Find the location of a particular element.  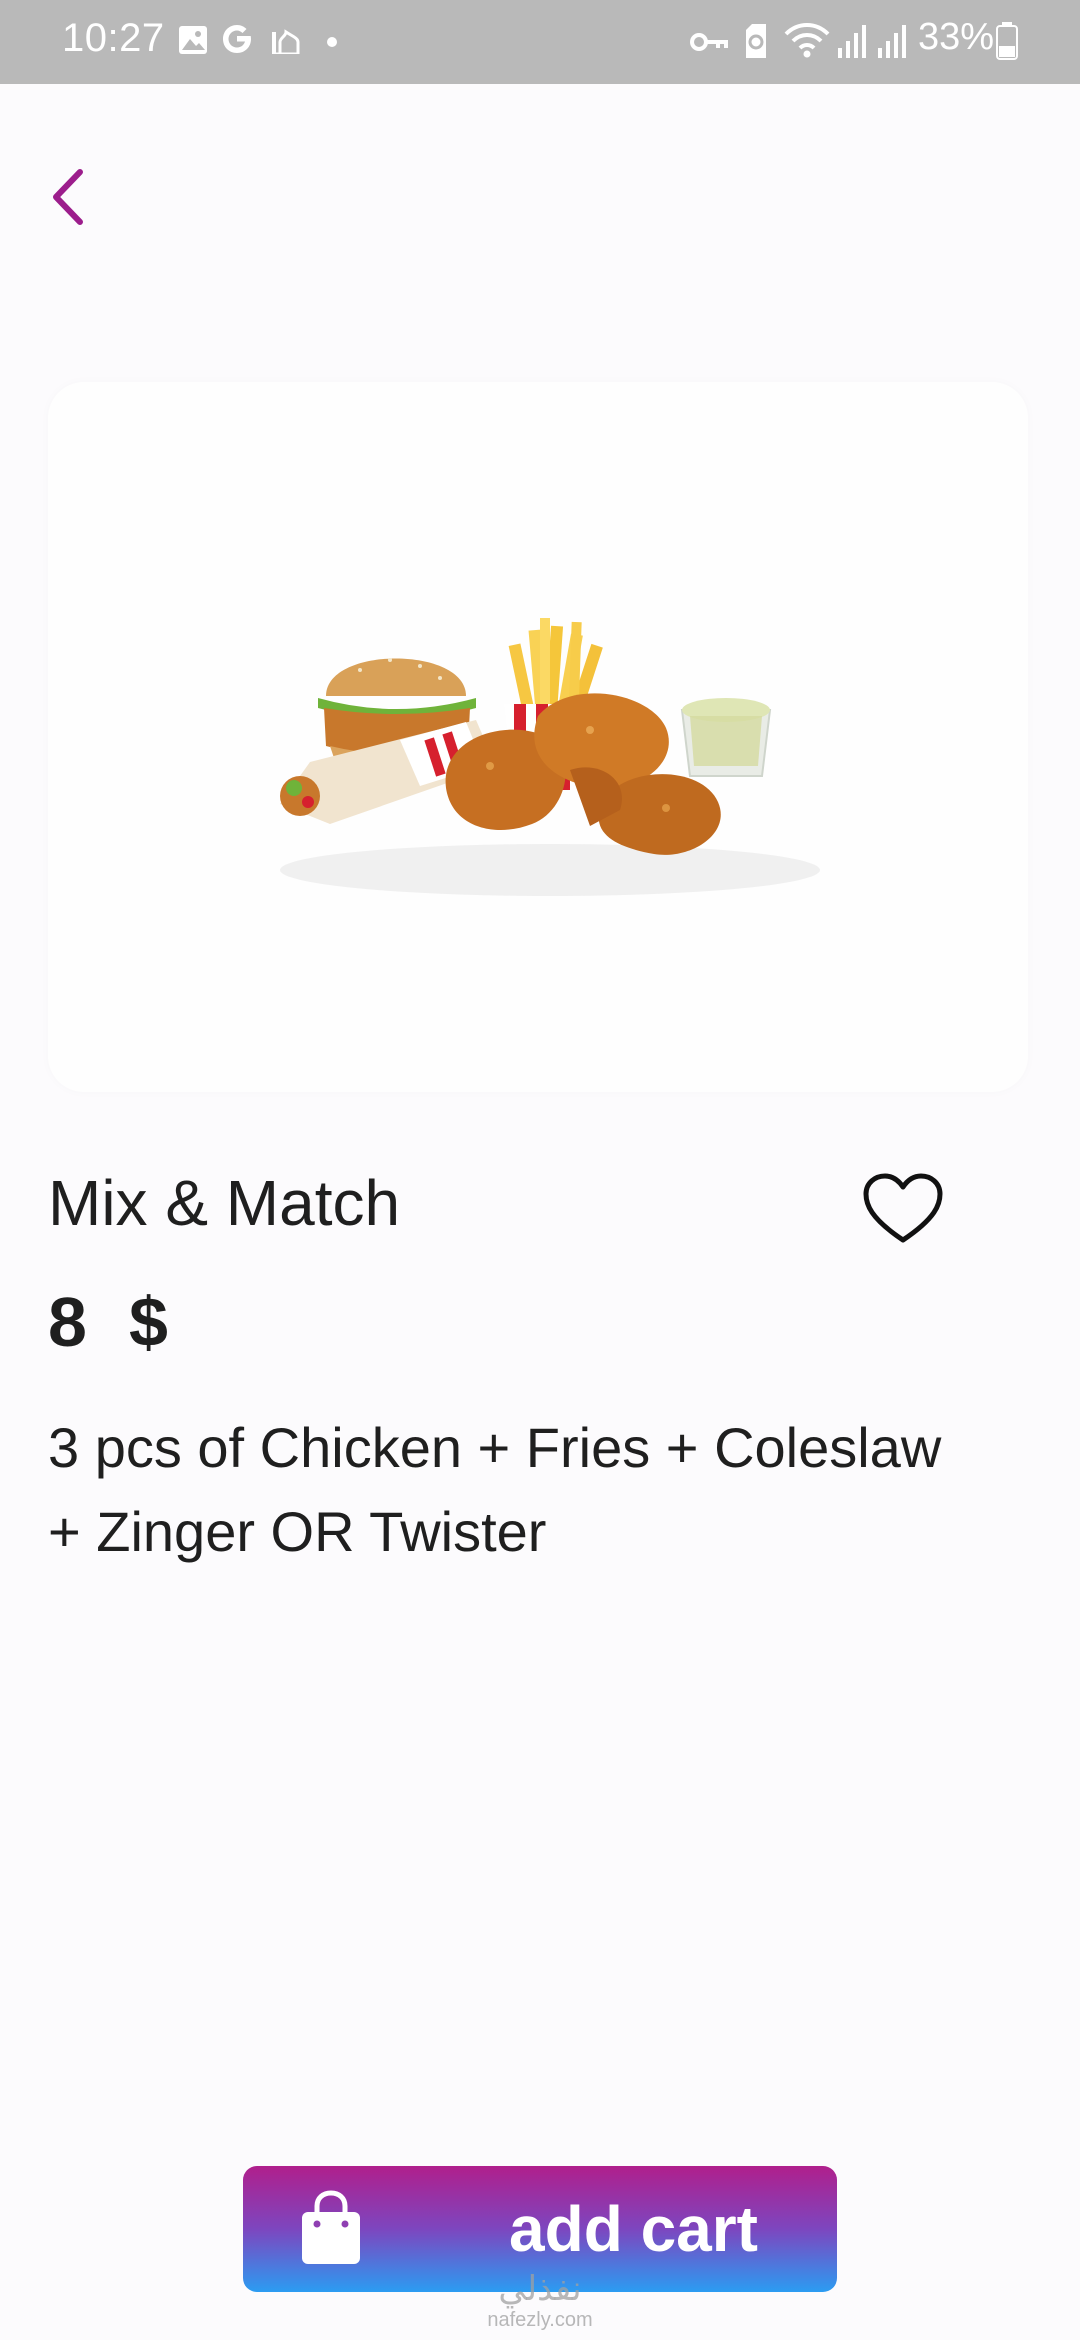

watermark-main: نفذلي is located at coordinates (540, 2289).